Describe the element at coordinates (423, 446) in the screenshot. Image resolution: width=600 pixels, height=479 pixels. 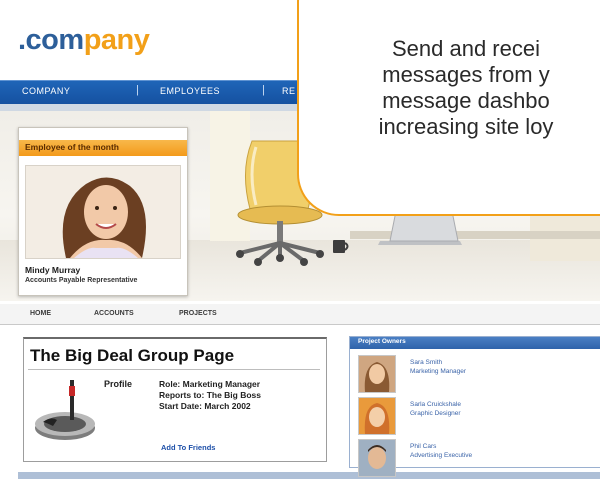
I see `owner-name: Phil Cars` at that location.